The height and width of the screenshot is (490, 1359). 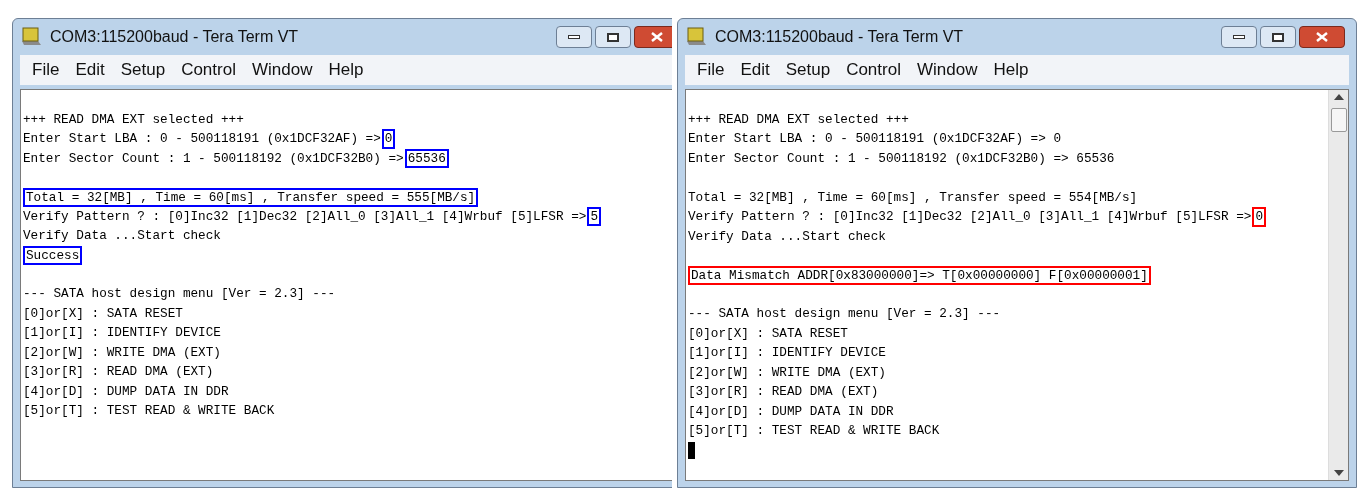 I want to click on highlighted-text: Success, so click(x=53, y=255).